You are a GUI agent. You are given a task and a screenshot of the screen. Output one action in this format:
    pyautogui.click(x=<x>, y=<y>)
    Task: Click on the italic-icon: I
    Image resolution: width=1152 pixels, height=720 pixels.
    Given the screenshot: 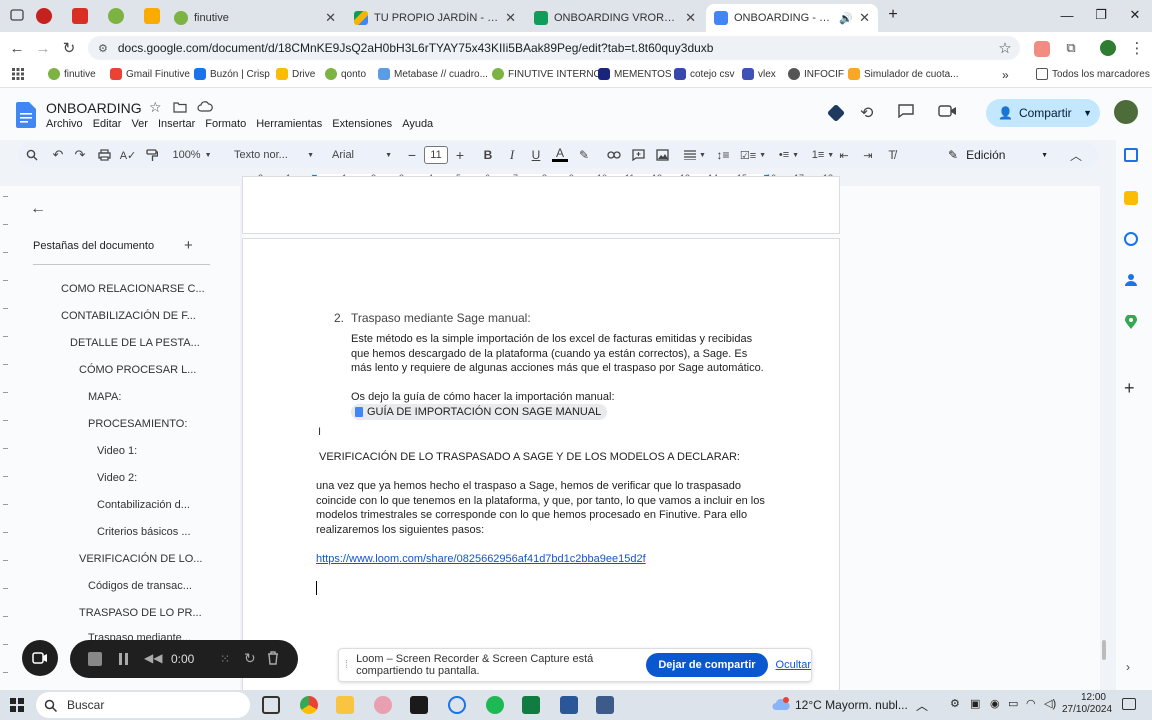 What is the action you would take?
    pyautogui.click(x=512, y=155)
    